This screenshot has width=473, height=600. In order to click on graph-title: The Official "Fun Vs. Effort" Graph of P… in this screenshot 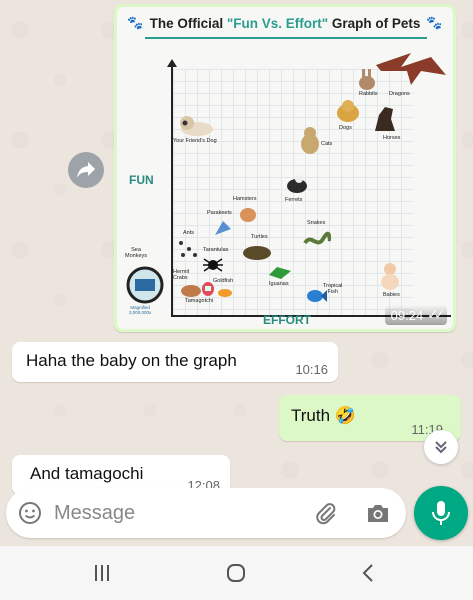, I will do `click(285, 23)`.